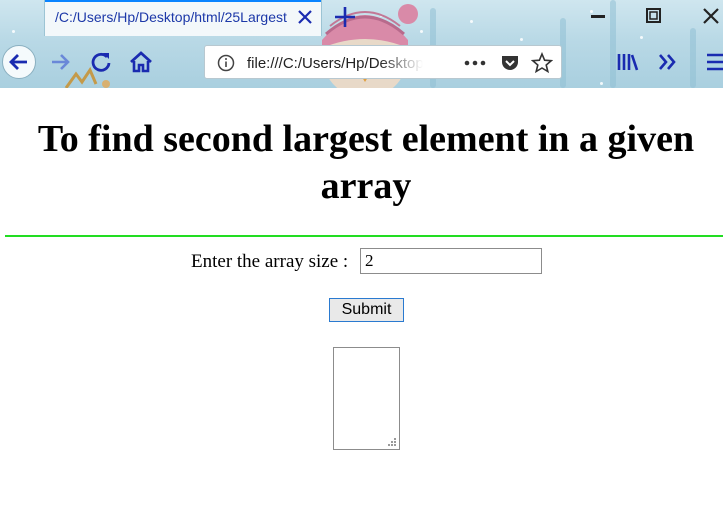 The width and height of the screenshot is (723, 530). Describe the element at coordinates (542, 63) in the screenshot. I see `star-icon` at that location.